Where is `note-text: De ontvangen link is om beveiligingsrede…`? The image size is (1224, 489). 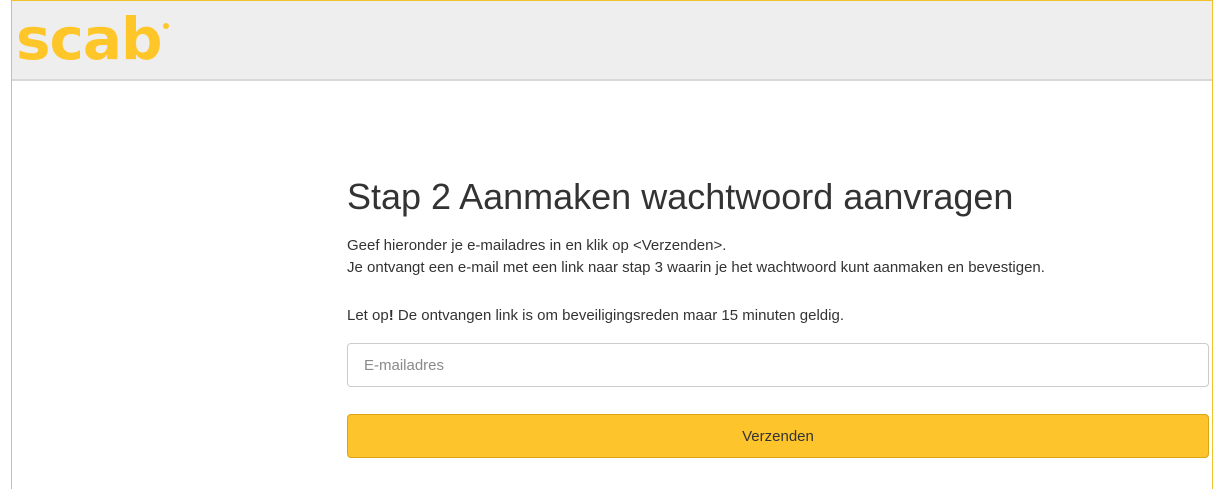
note-text: De ontvangen link is om beveiligingsrede… is located at coordinates (618, 315).